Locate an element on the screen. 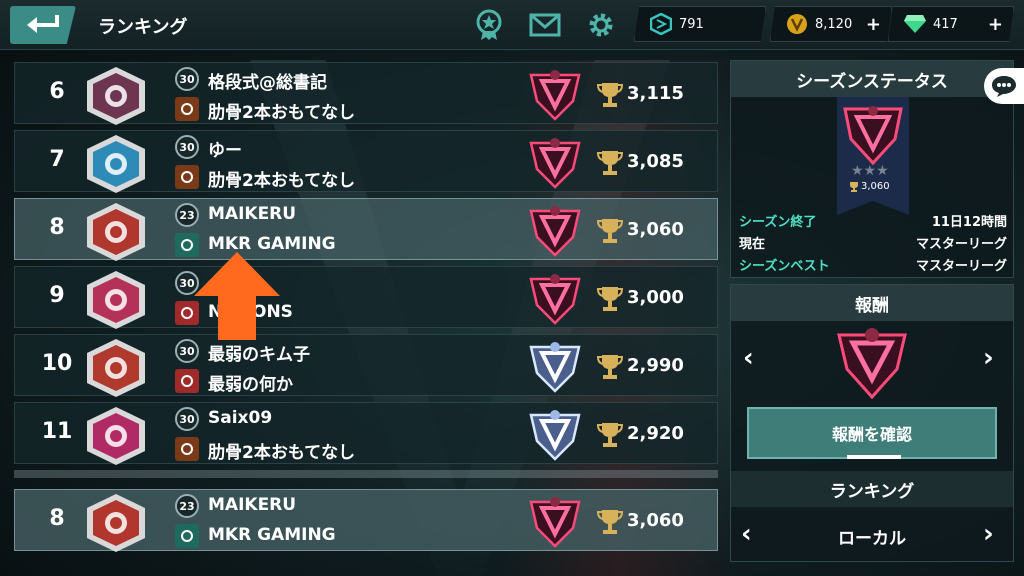 The image size is (1024, 576). season-end-row: シーズン終了 11日12時間 is located at coordinates (873, 222).